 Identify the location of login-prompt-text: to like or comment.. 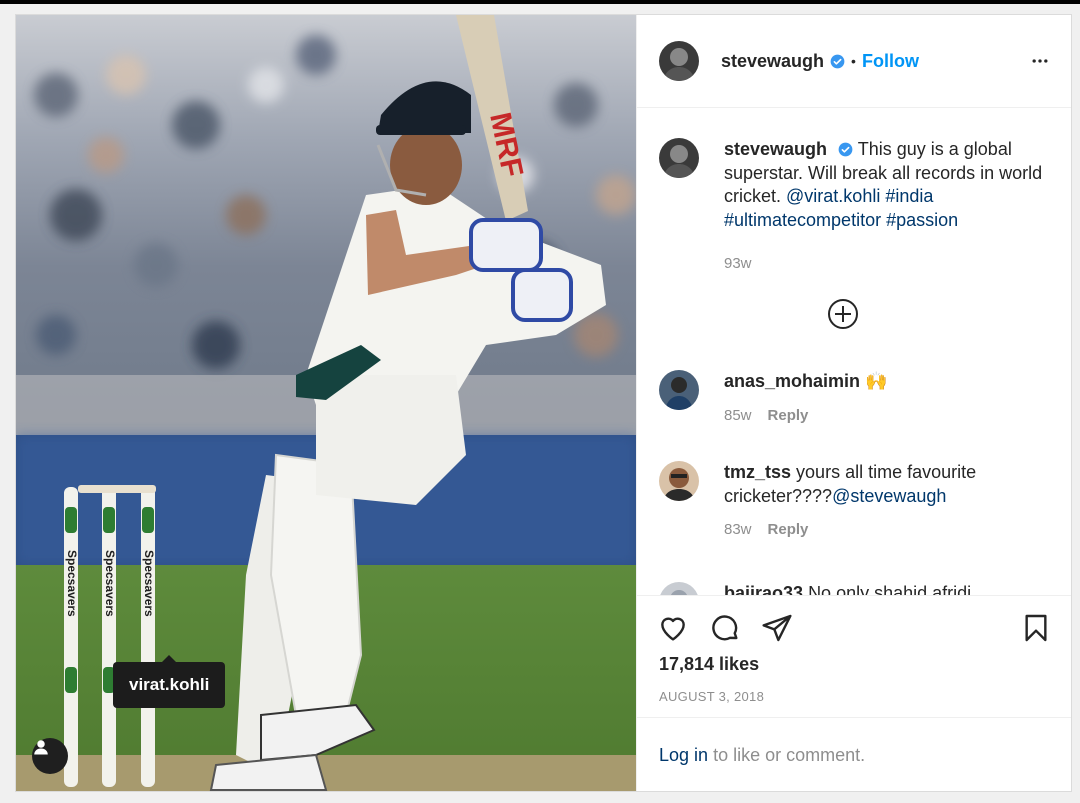
(789, 754).